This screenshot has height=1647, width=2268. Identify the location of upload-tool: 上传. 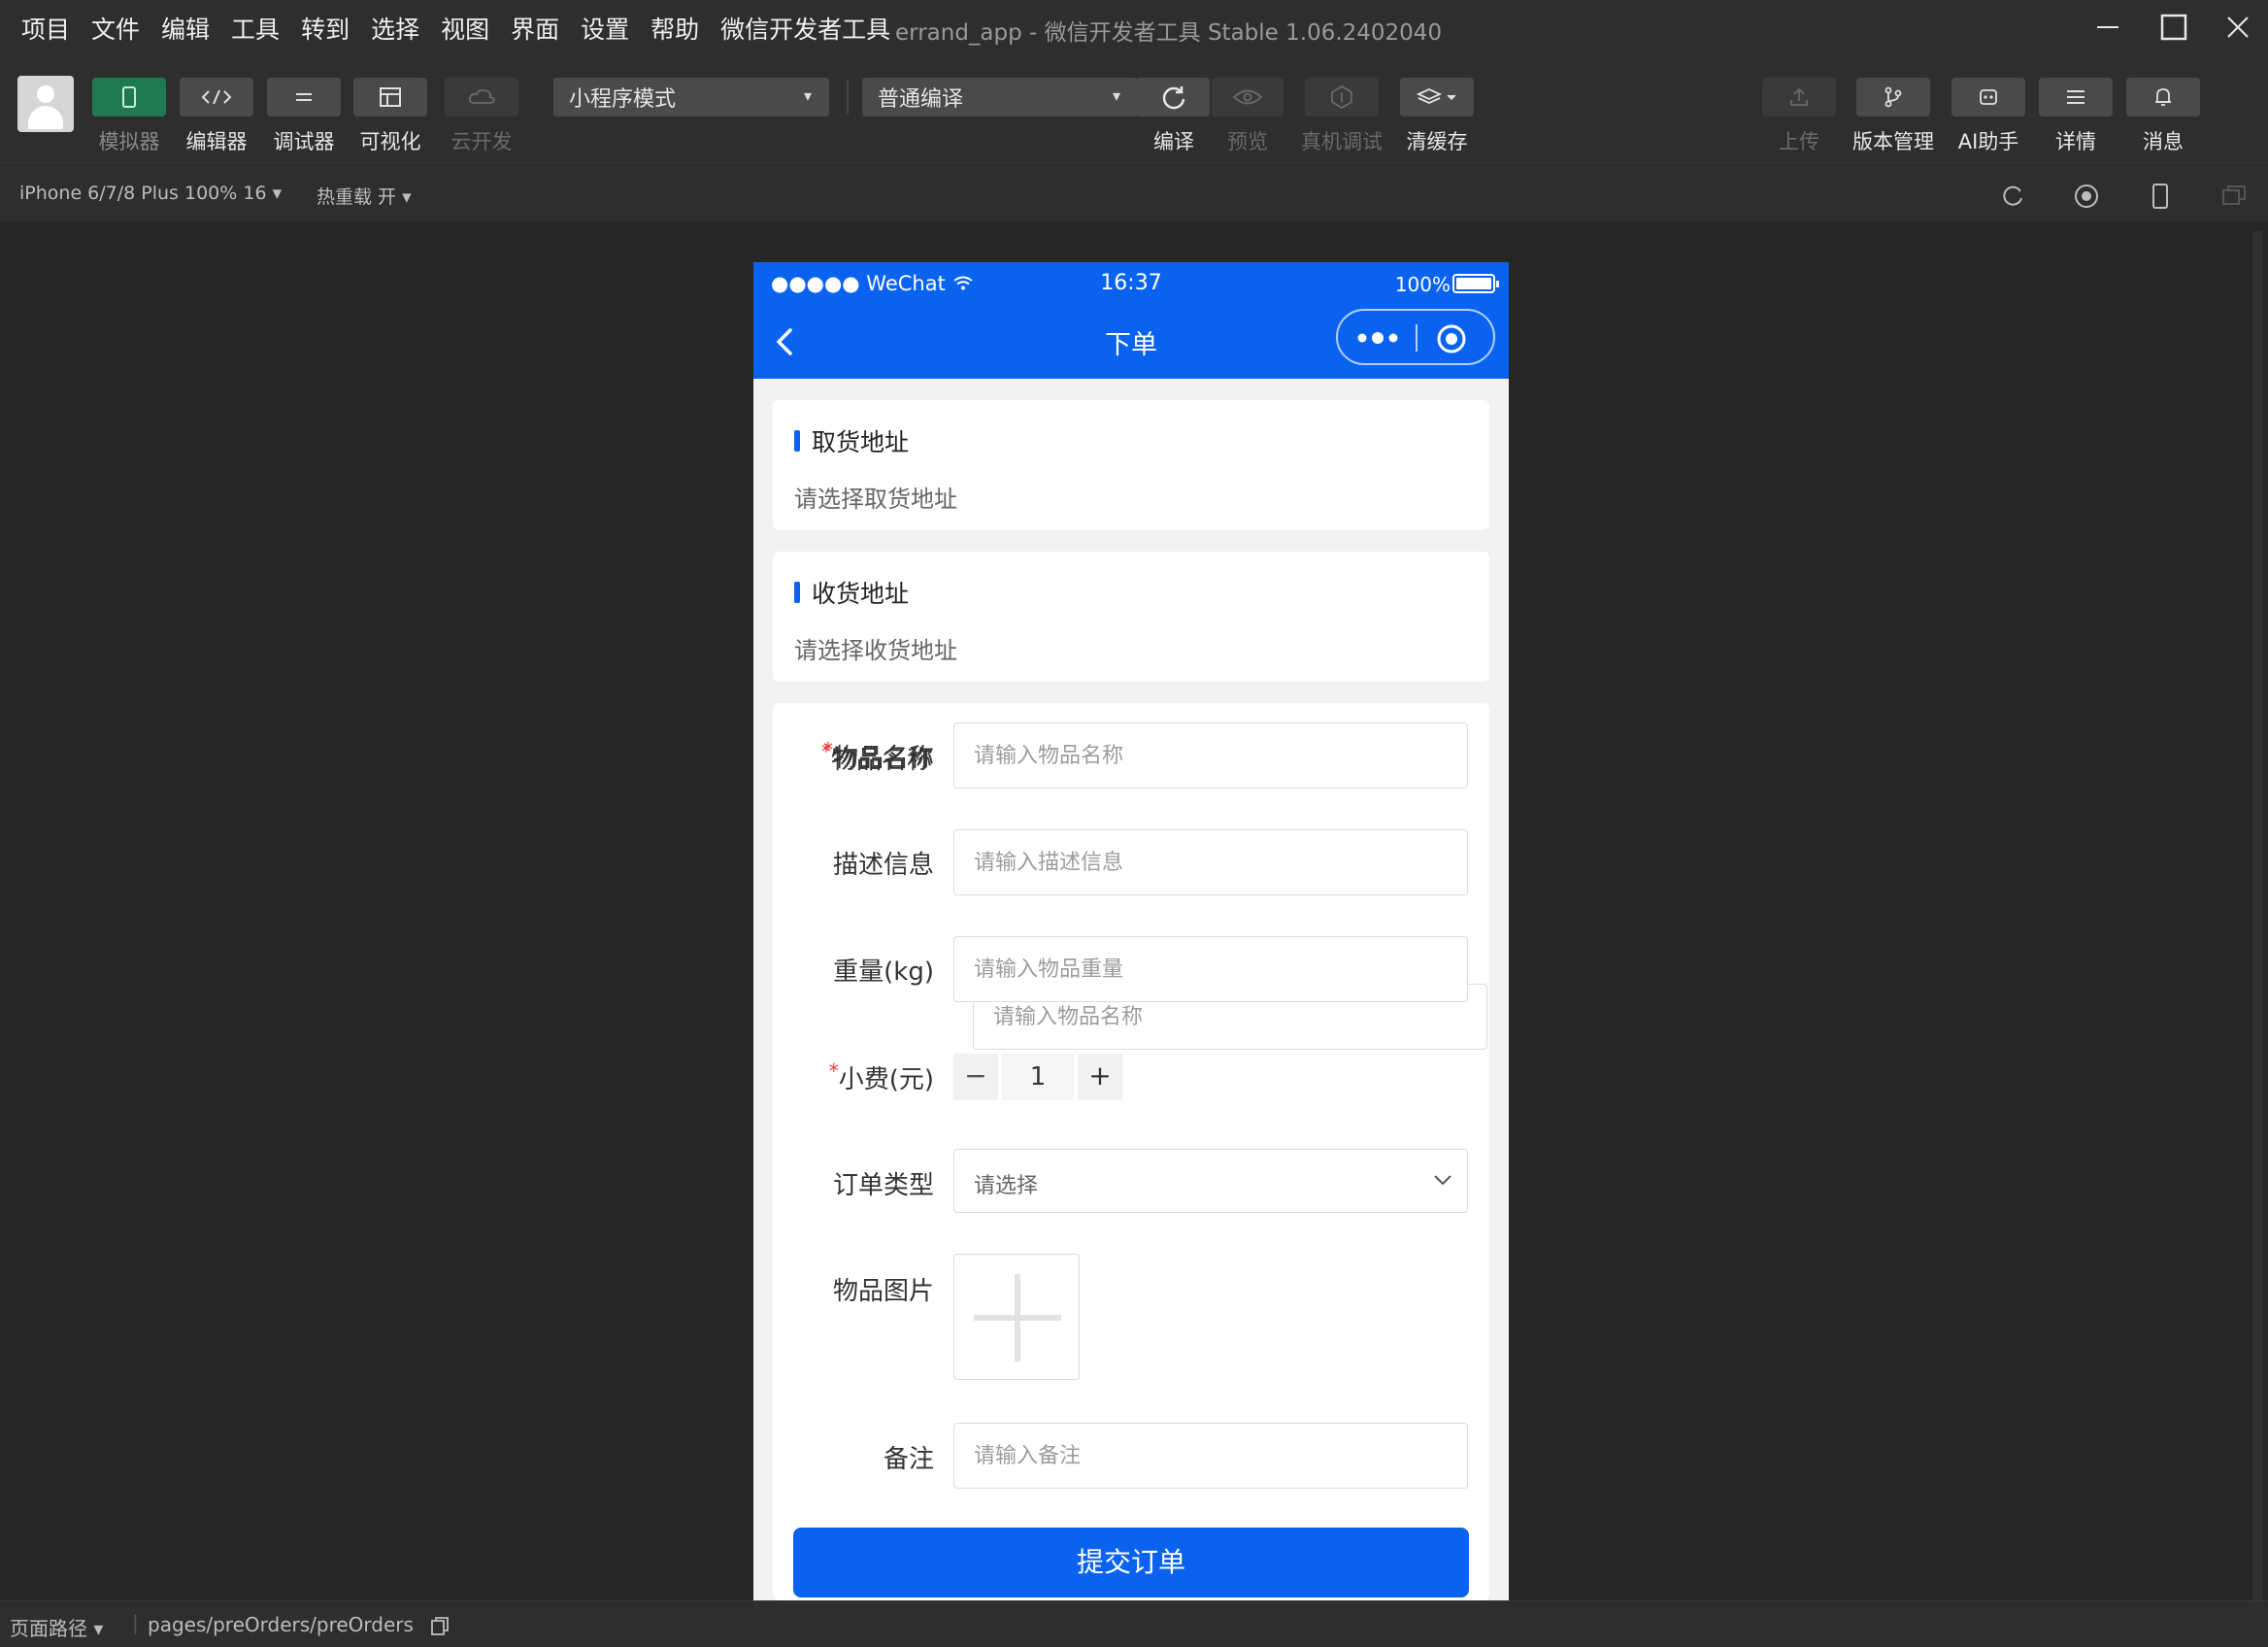
(1799, 116).